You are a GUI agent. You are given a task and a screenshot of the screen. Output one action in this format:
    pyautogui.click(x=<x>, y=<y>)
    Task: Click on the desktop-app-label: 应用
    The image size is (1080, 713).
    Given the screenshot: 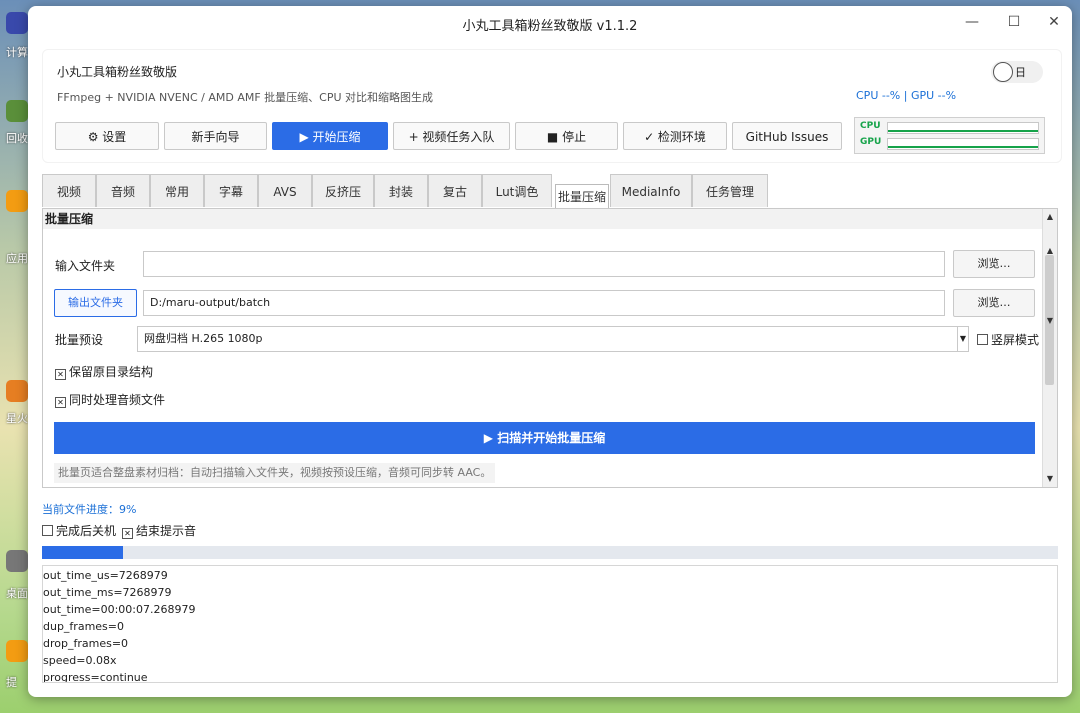 What is the action you would take?
    pyautogui.click(x=17, y=258)
    